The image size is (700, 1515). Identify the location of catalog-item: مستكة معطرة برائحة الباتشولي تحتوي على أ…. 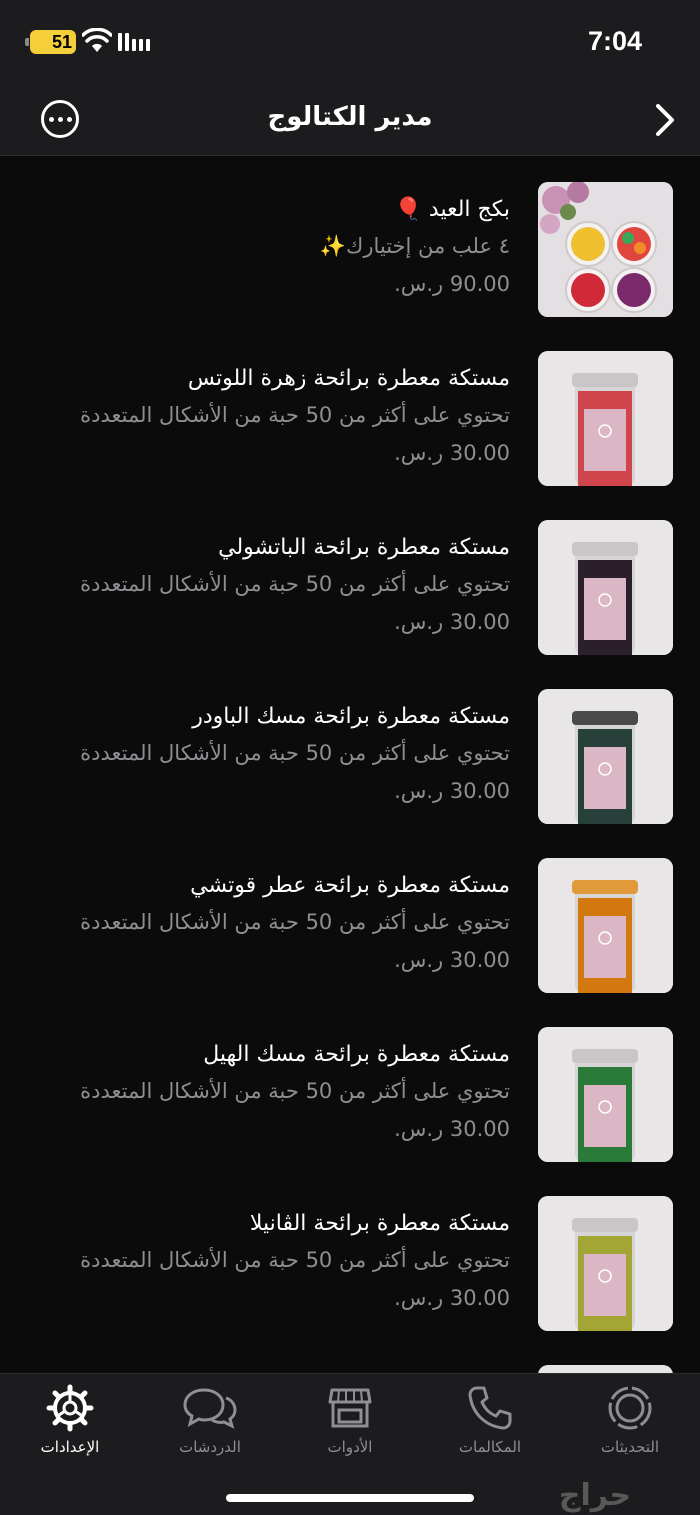
(350, 579).